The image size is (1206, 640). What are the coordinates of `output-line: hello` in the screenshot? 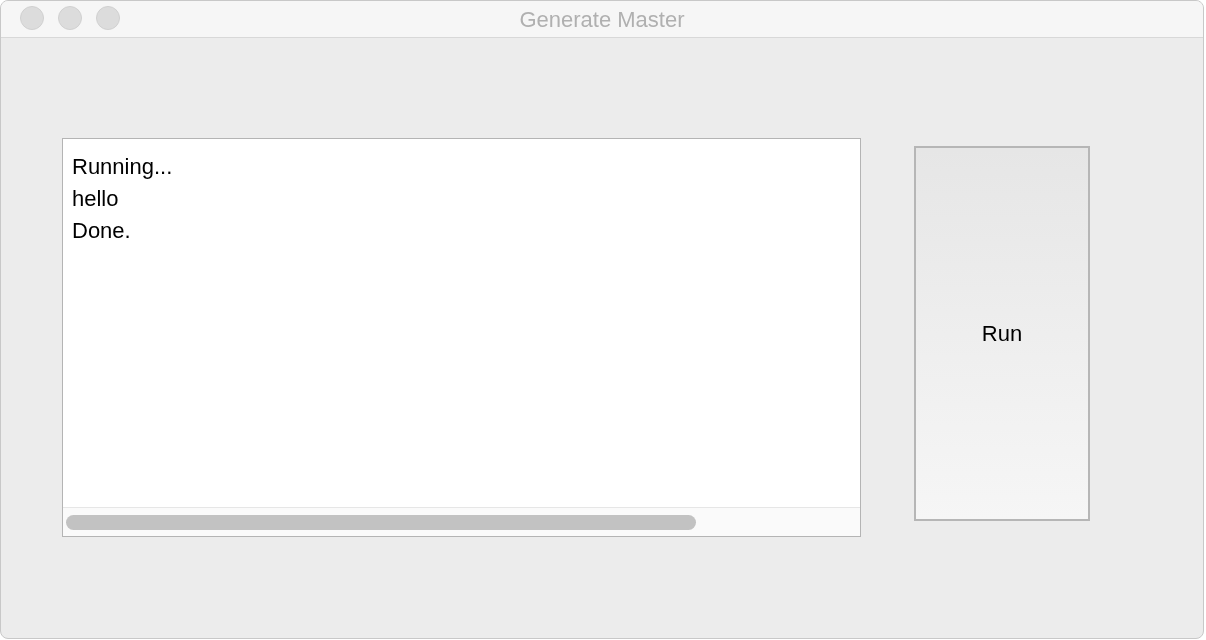 It's located at (95, 199).